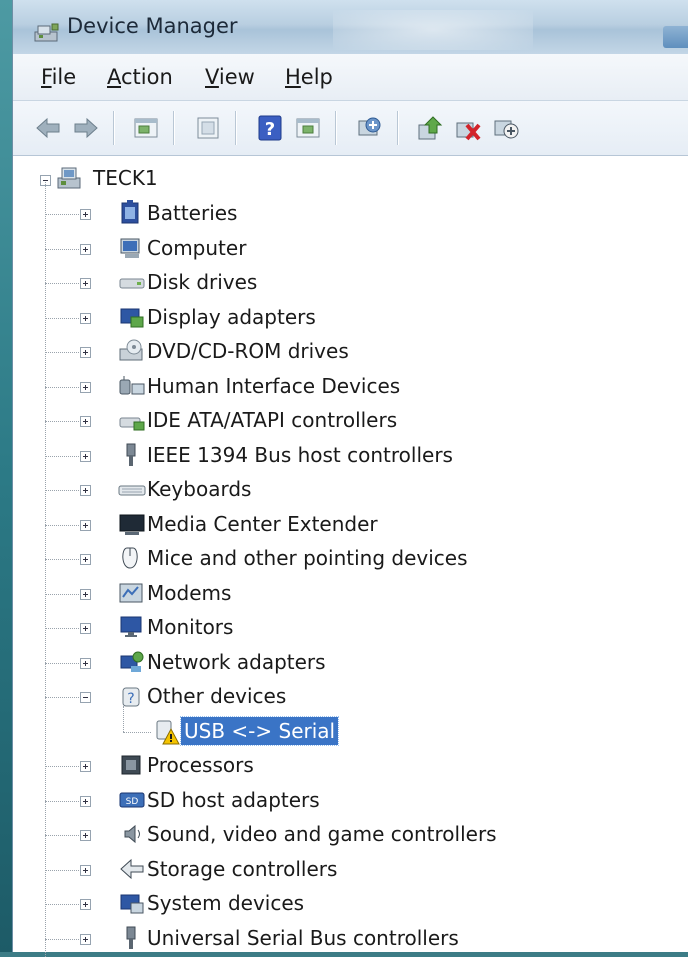 The image size is (688, 957). What do you see at coordinates (132, 904) in the screenshot?
I see `system-devices-icon` at bounding box center [132, 904].